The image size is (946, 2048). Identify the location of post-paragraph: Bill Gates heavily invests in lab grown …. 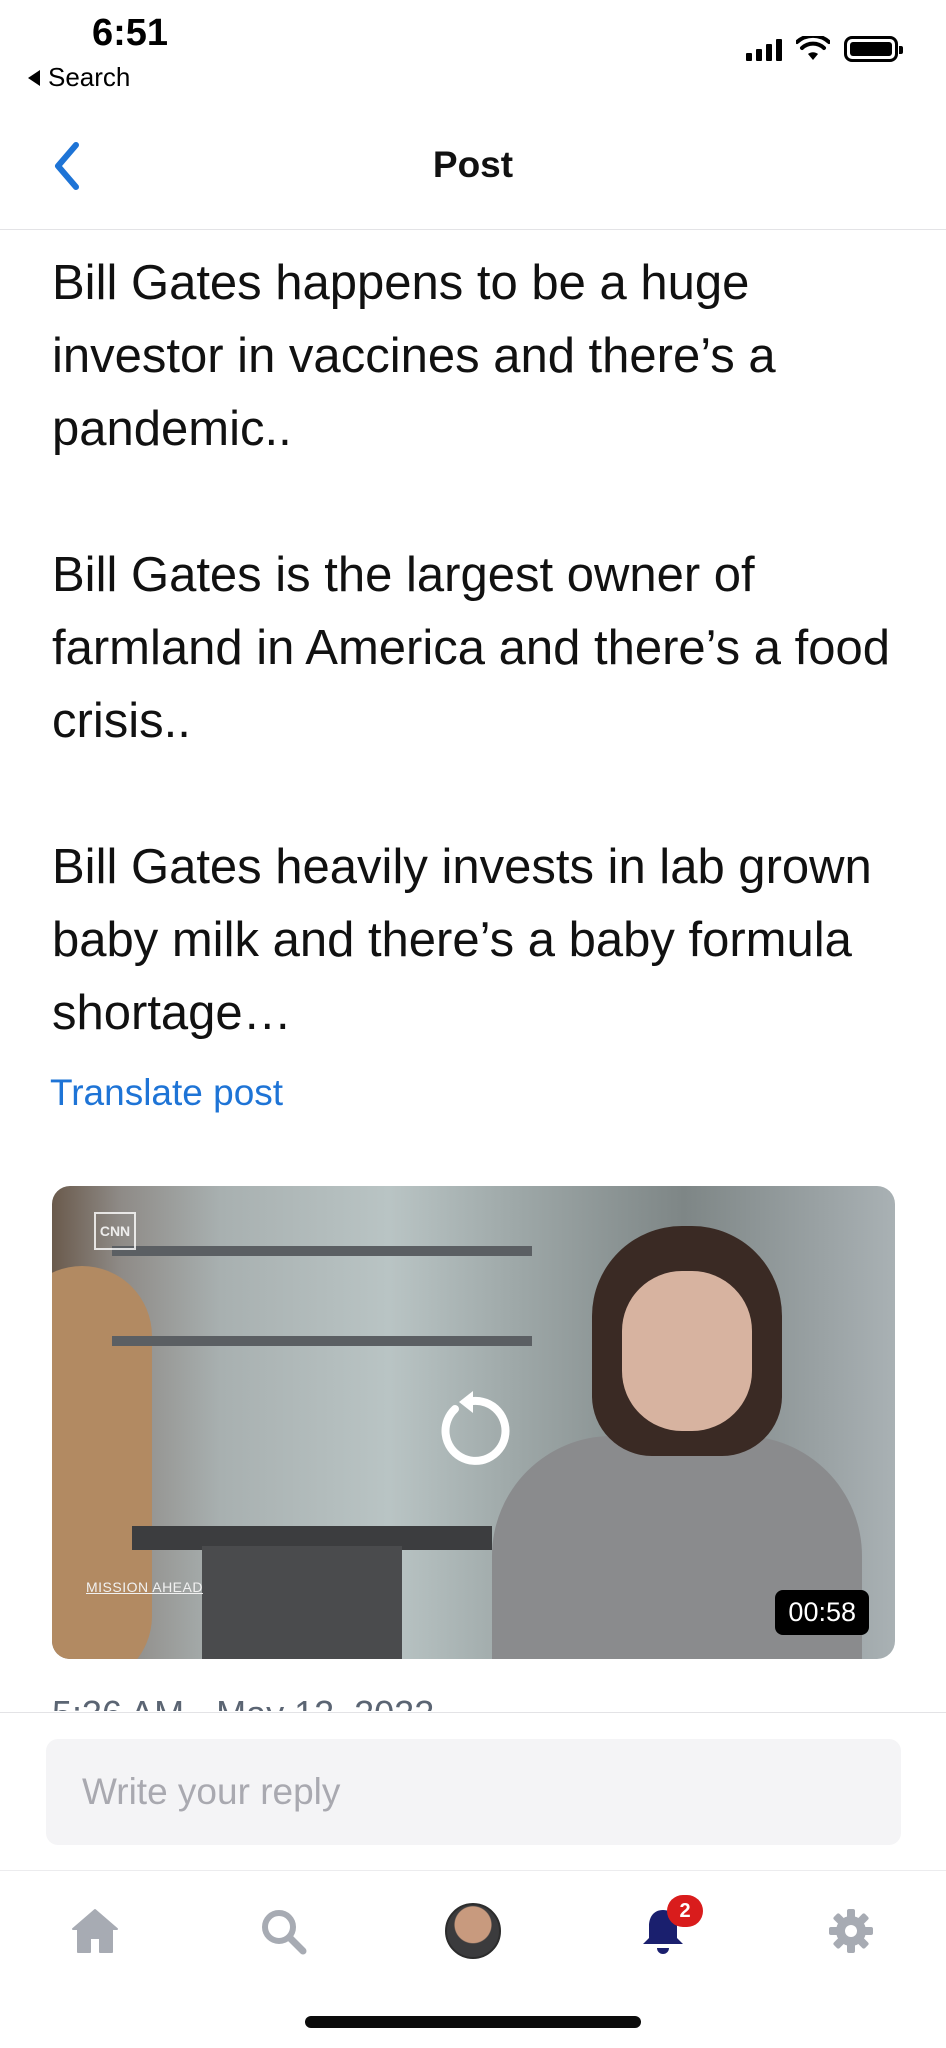
(462, 940).